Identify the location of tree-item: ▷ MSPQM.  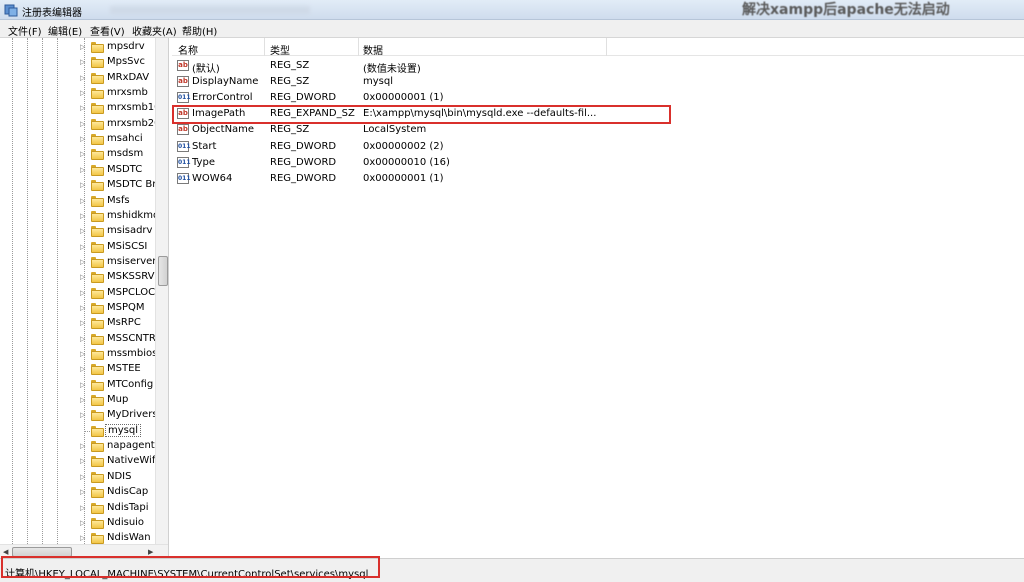
(80, 308).